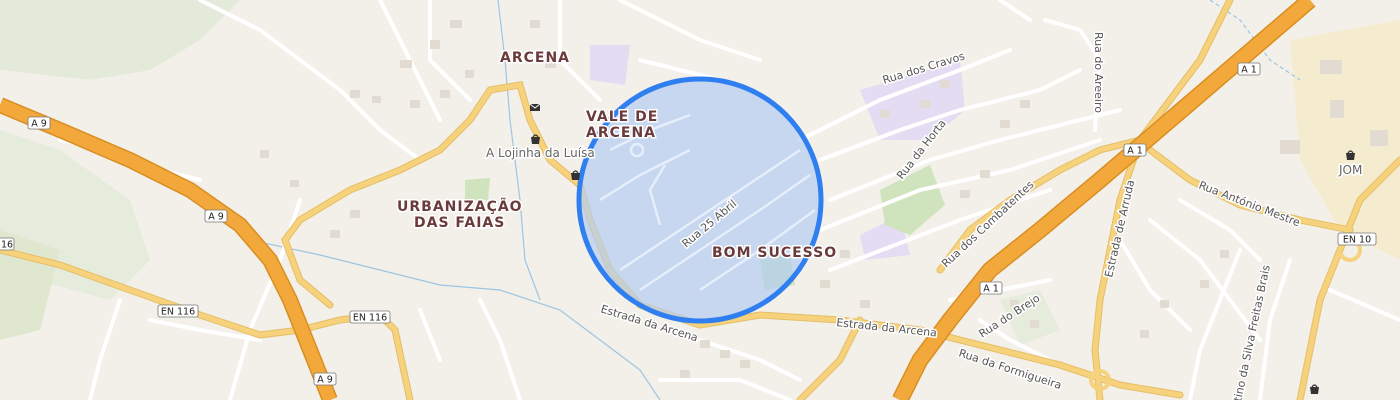 The width and height of the screenshot is (1400, 400). What do you see at coordinates (535, 58) in the screenshot?
I see `place-arcena: ARCENA` at bounding box center [535, 58].